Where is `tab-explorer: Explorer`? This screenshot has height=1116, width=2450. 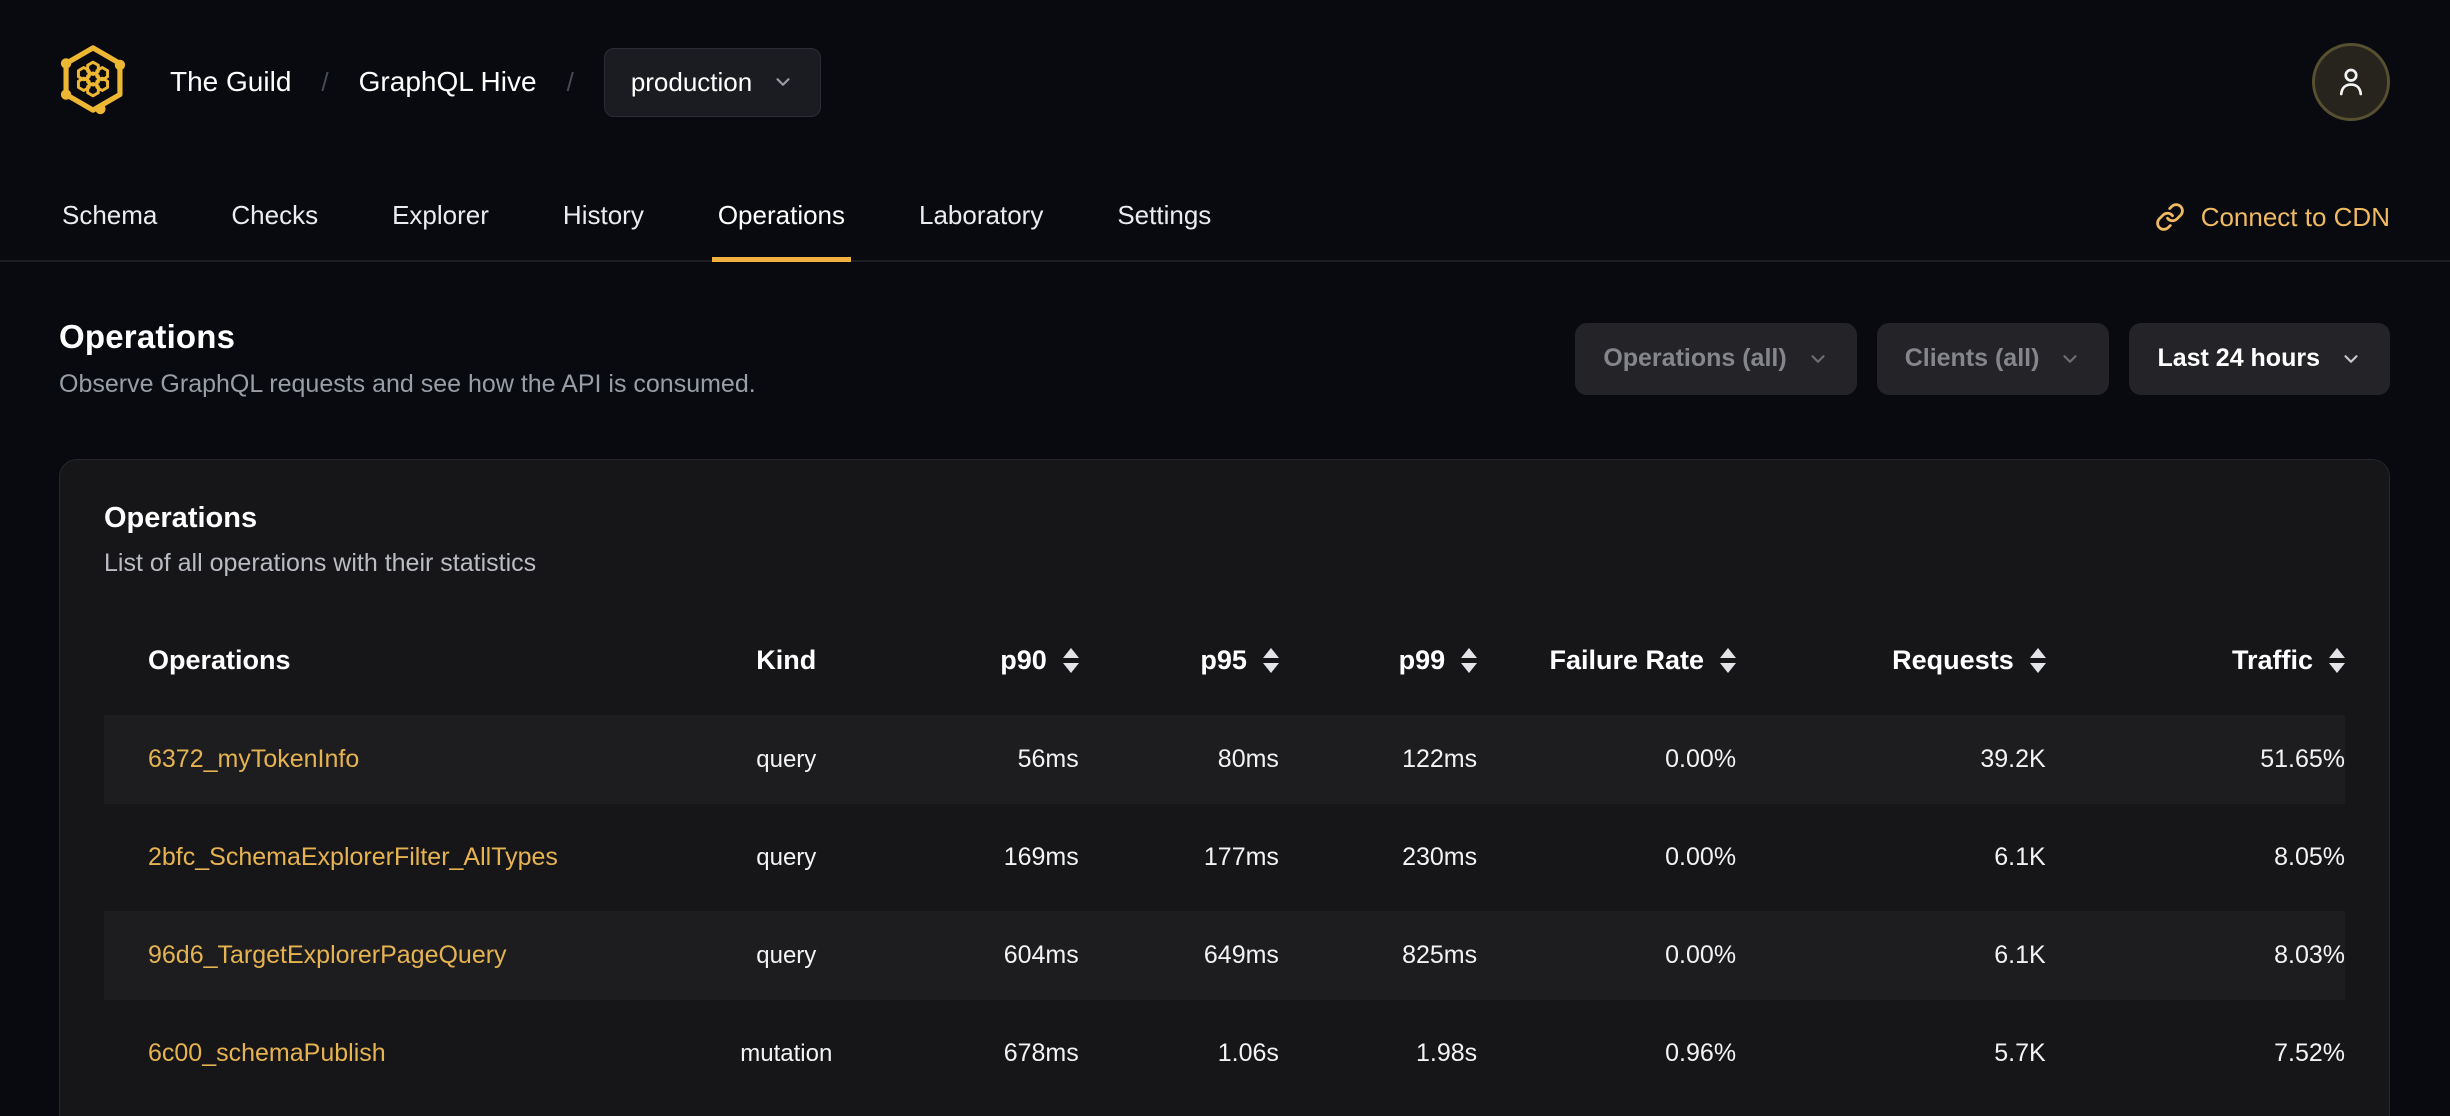 tab-explorer: Explorer is located at coordinates (440, 218).